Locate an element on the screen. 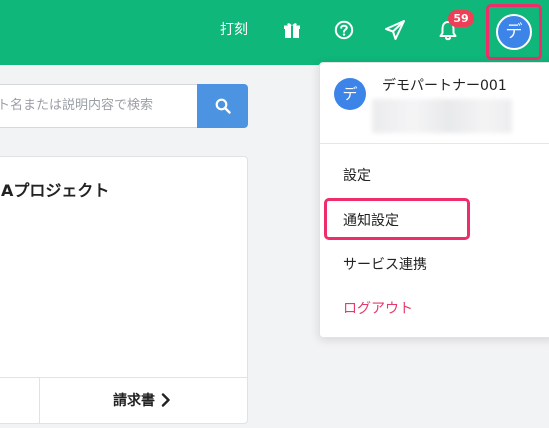 This screenshot has height=428, width=549. card-footer: 請求書 is located at coordinates (123, 400).